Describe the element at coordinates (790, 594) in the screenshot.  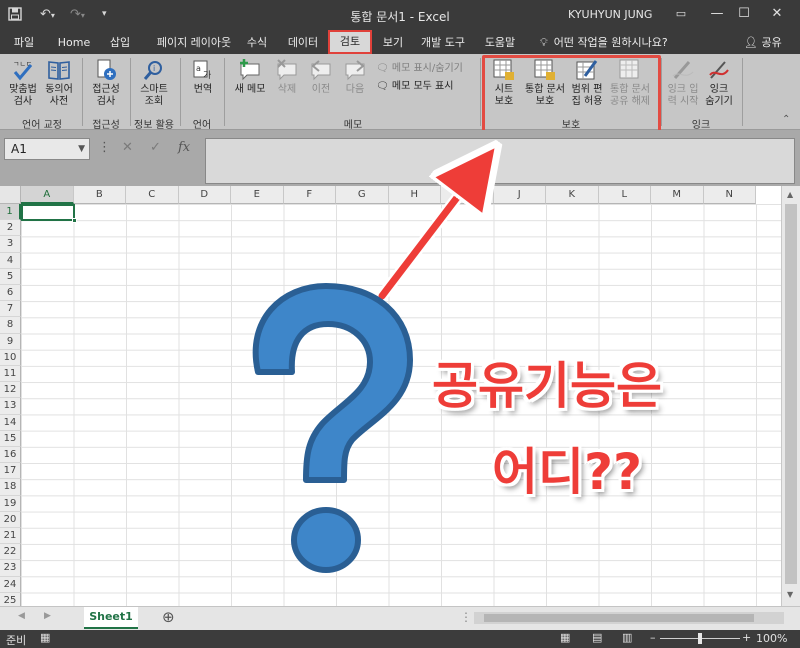
I see `scroll-down-icon: ▼` at that location.